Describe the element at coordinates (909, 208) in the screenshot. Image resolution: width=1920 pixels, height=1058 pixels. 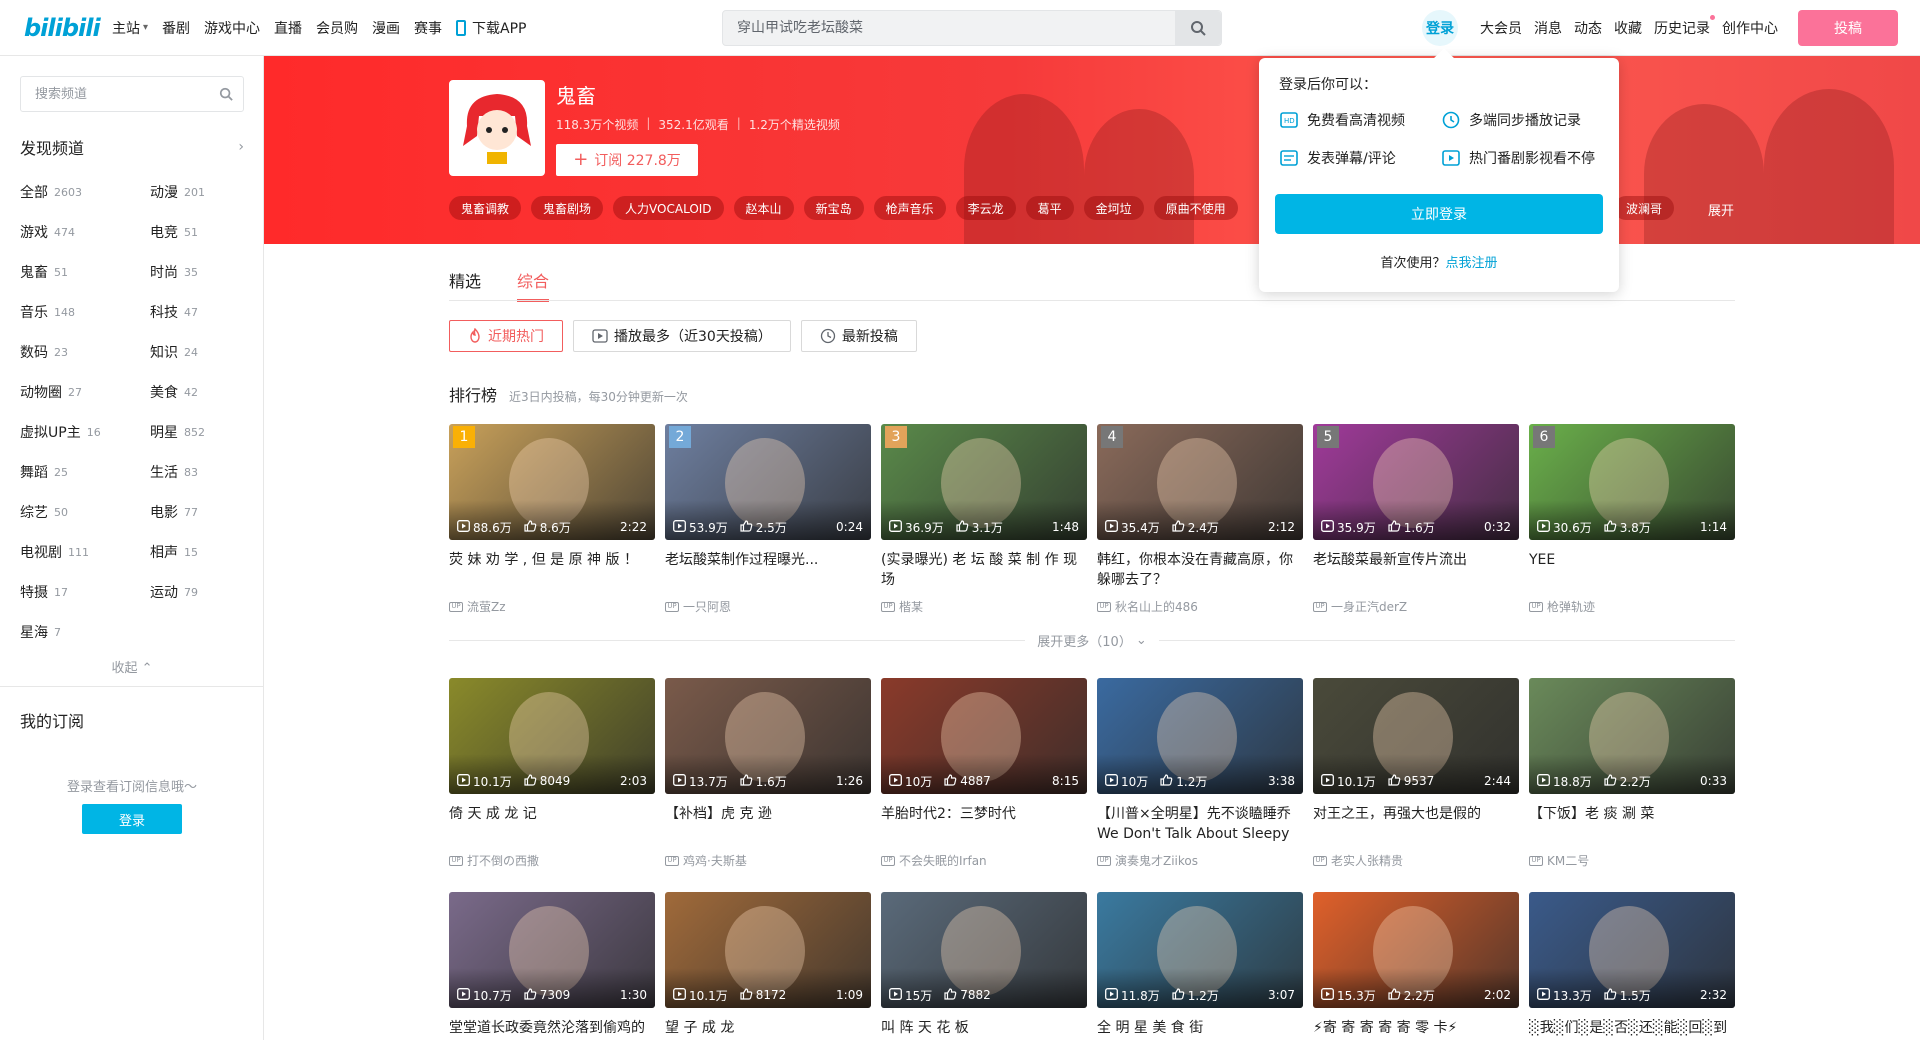
I see `channel-tag: 枪声音乐` at that location.